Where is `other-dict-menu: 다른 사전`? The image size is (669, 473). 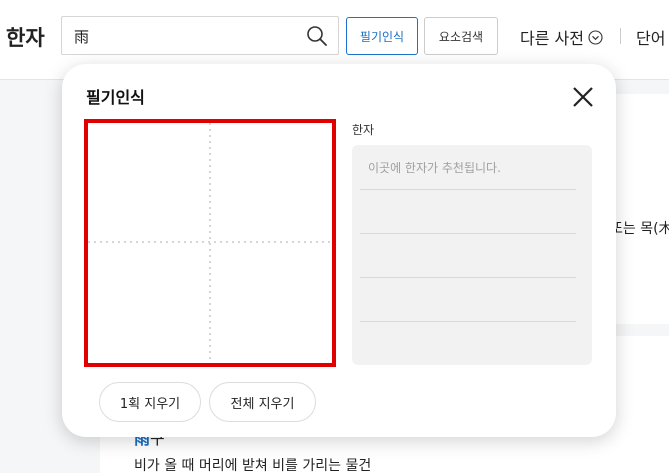 other-dict-menu: 다른 사전 is located at coordinates (561, 37).